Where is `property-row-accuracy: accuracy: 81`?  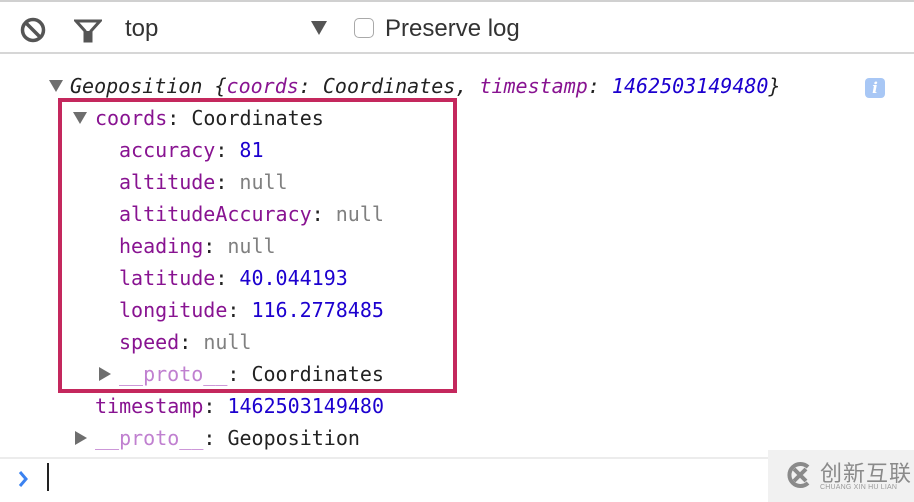 property-row-accuracy: accuracy: 81 is located at coordinates (191, 150).